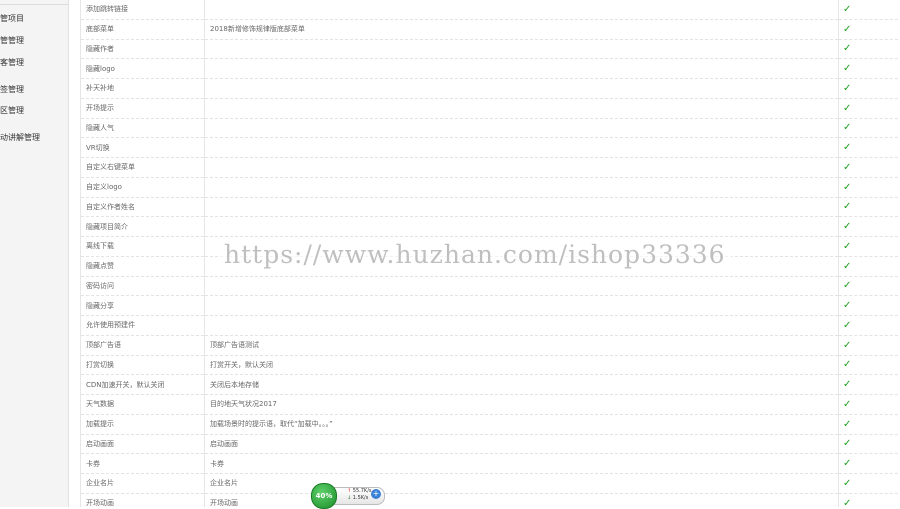  What do you see at coordinates (361, 498) in the screenshot?
I see `download-speed-value: 1.5K/s` at bounding box center [361, 498].